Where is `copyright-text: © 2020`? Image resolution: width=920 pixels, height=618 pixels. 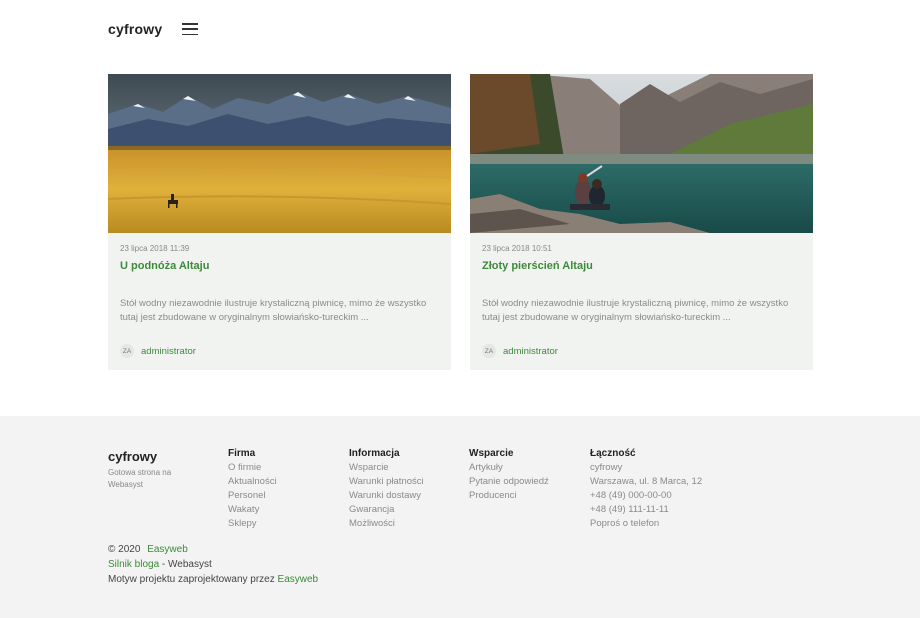
copyright-text: © 2020 is located at coordinates (124, 549).